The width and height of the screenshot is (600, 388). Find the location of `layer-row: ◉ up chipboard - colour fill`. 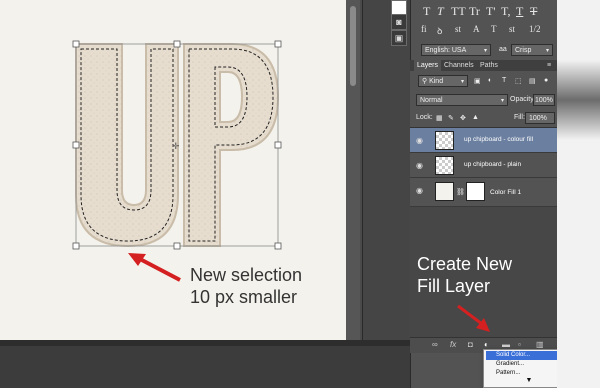

layer-row: ◉ up chipboard - colour fill is located at coordinates (483, 140).